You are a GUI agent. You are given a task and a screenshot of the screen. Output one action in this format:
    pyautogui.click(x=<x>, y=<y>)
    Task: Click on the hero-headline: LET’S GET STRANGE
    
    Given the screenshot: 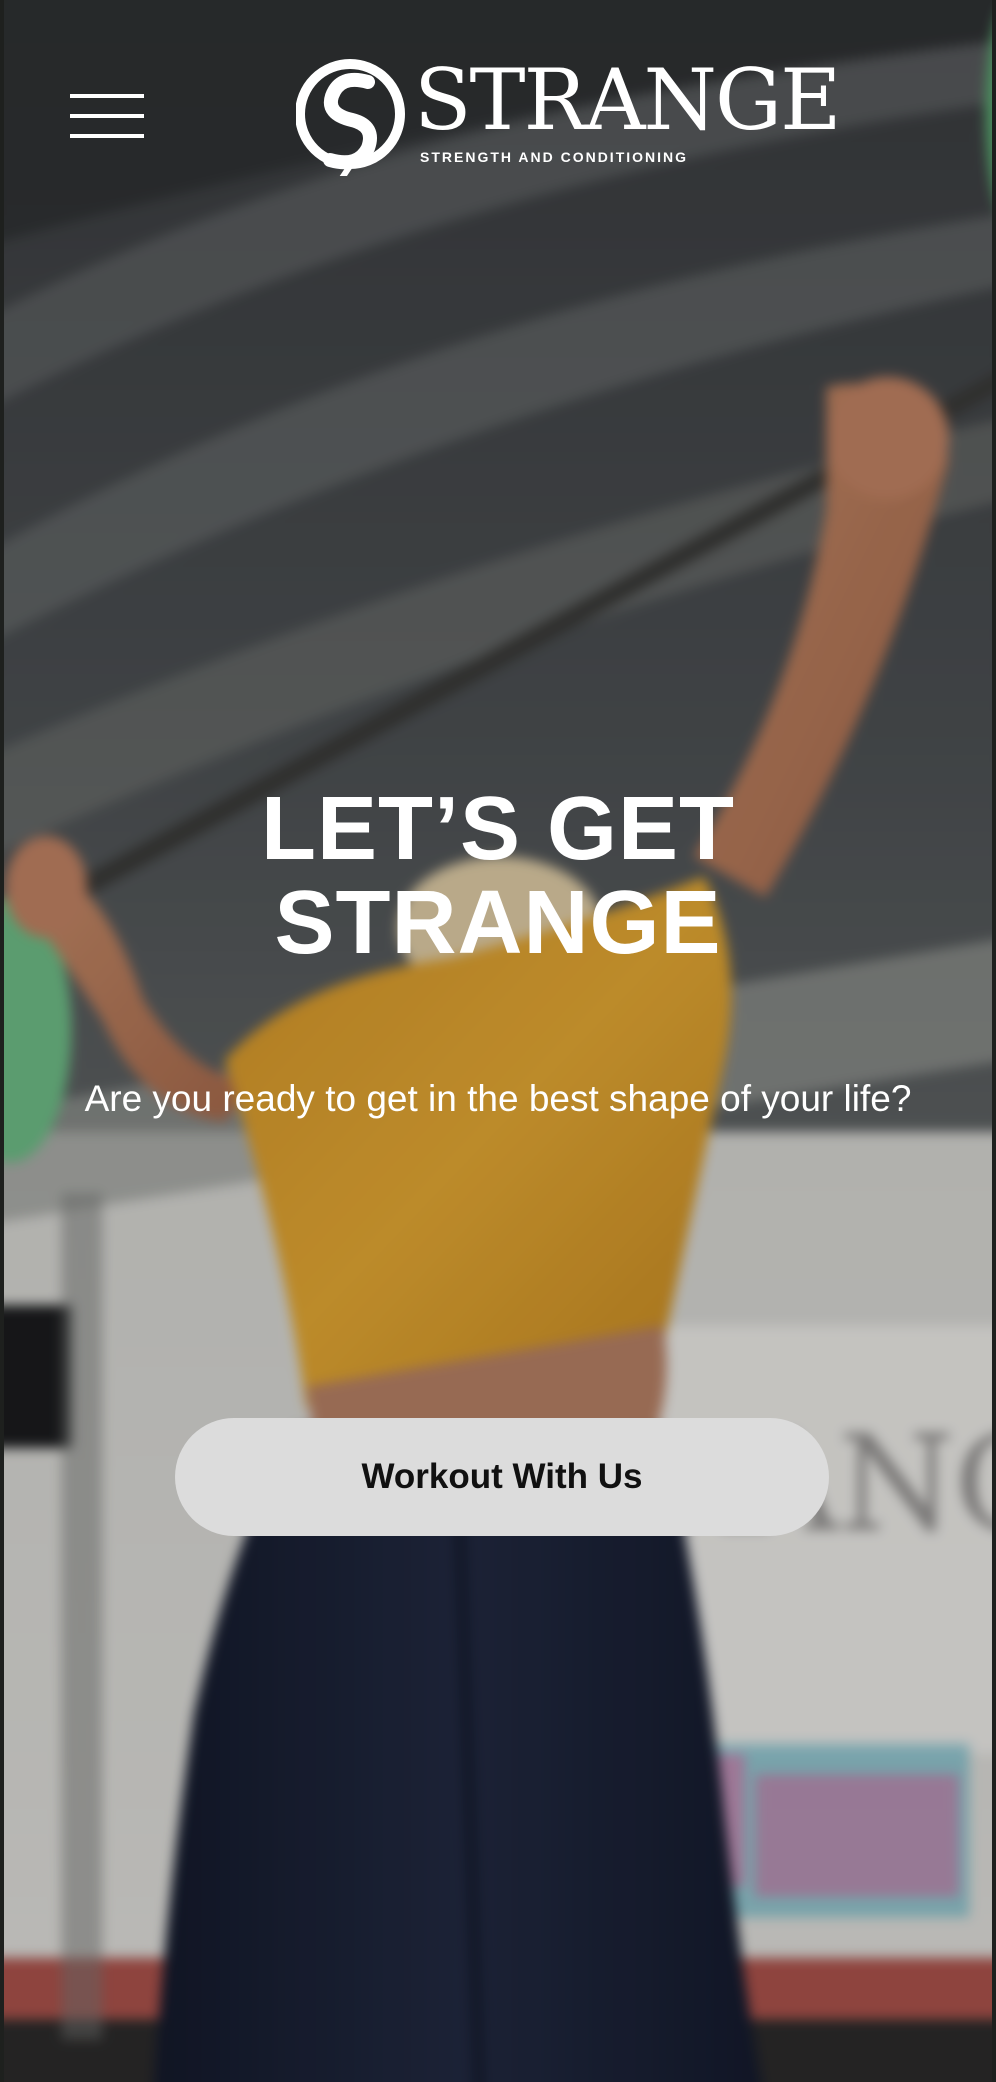 What is the action you would take?
    pyautogui.click(x=498, y=876)
    